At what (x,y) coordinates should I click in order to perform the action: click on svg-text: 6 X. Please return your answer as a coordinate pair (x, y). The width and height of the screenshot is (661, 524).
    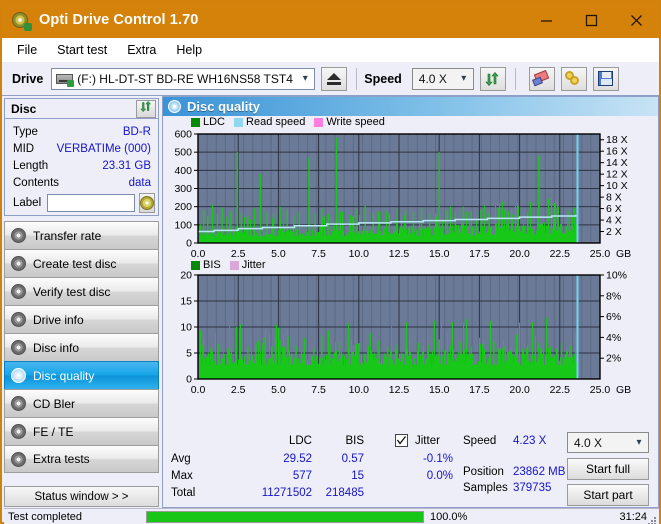
    Looking at the image, I should click on (614, 209).